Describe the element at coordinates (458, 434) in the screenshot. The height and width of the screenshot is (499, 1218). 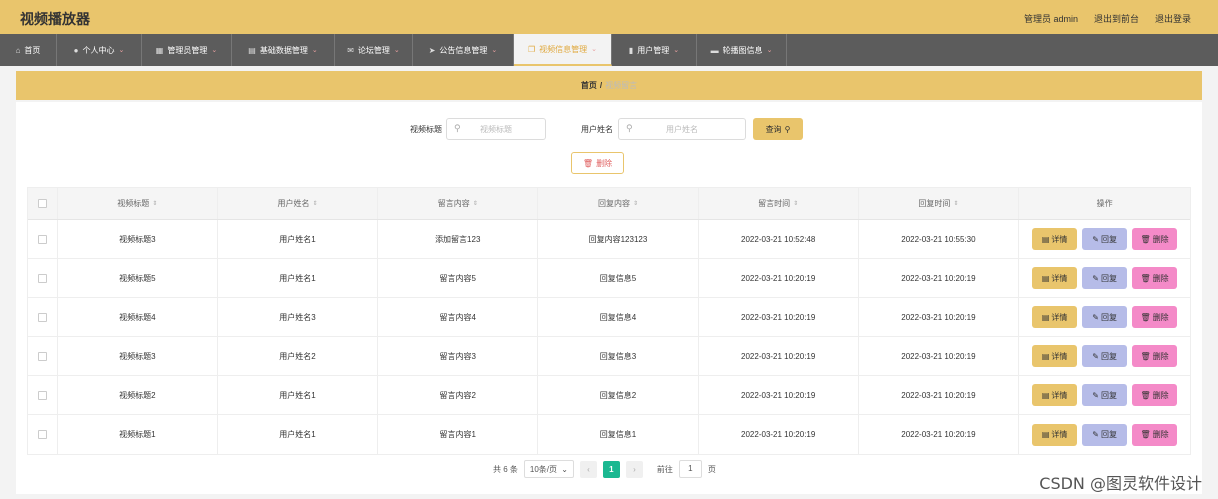
I see `table-cell: 留言内容1` at that location.